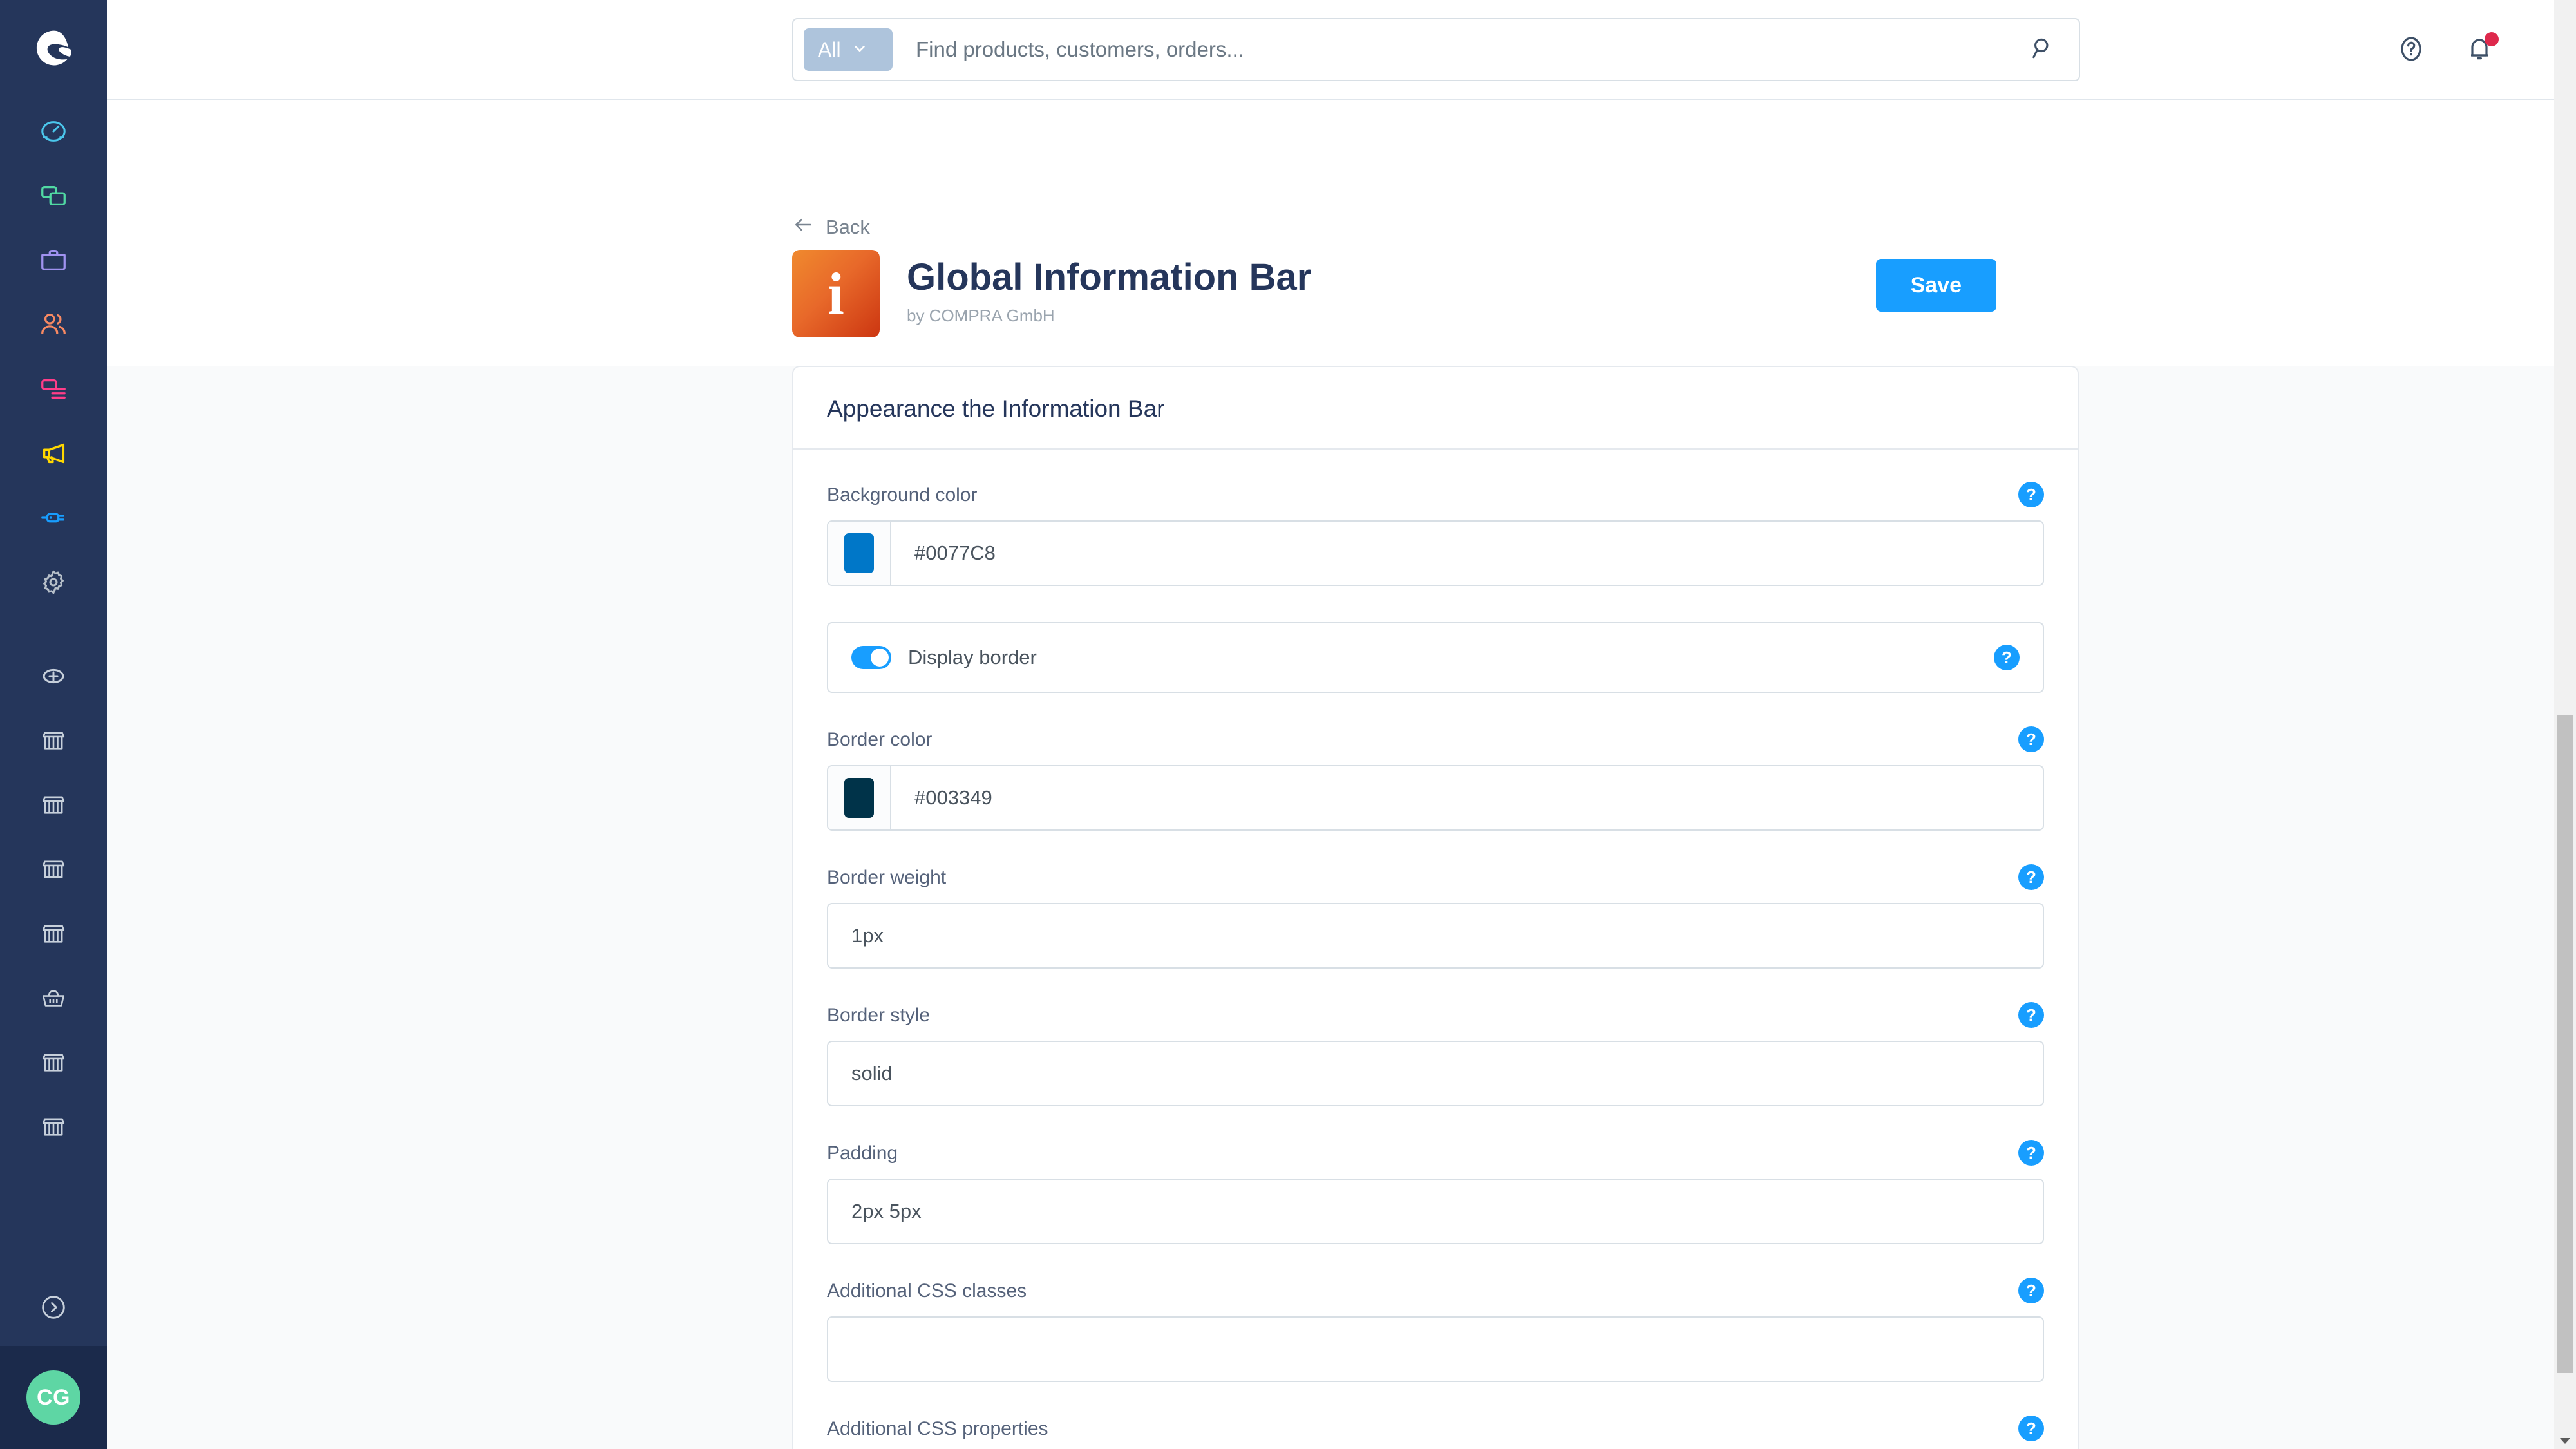 Image resolution: width=2576 pixels, height=1449 pixels. Describe the element at coordinates (1436, 1211) in the screenshot. I see `text-input-padding: 2px 5px` at that location.